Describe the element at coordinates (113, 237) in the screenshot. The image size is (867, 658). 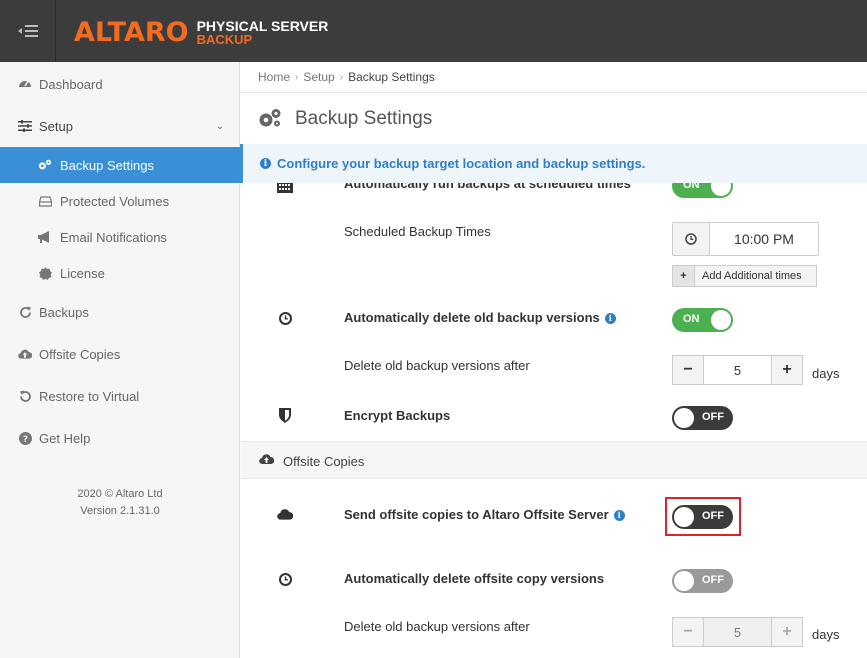
I see `sidebar-item-label: Email Notifications` at that location.